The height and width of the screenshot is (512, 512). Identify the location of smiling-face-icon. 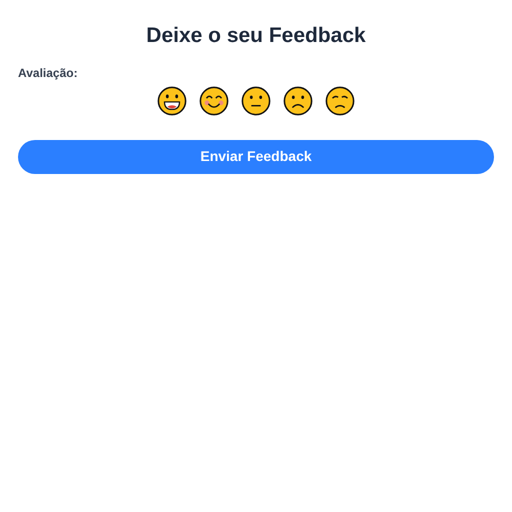
(214, 101).